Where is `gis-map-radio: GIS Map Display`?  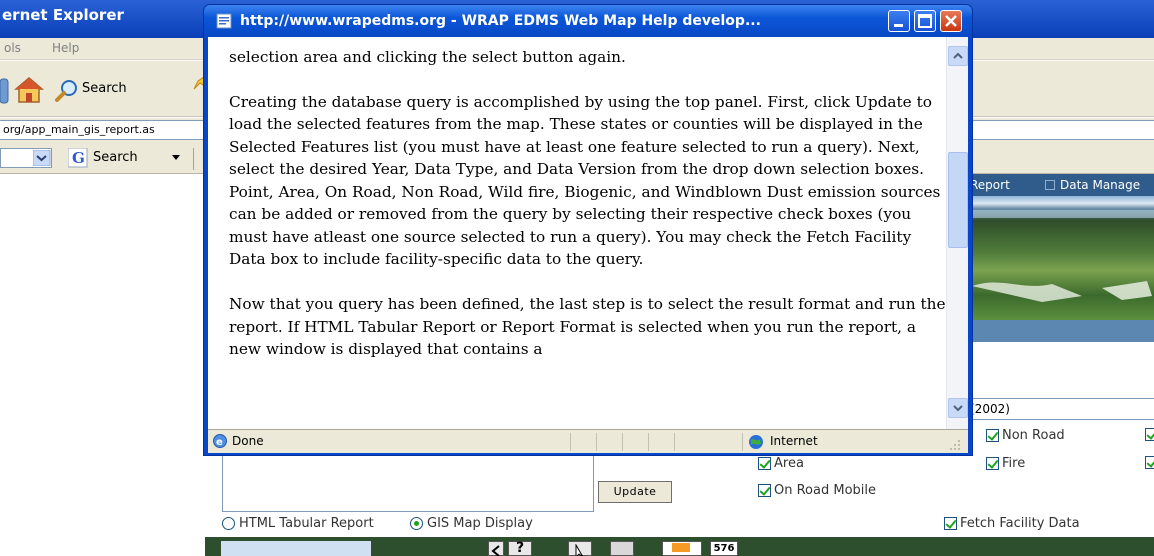 gis-map-radio: GIS Map Display is located at coordinates (471, 523).